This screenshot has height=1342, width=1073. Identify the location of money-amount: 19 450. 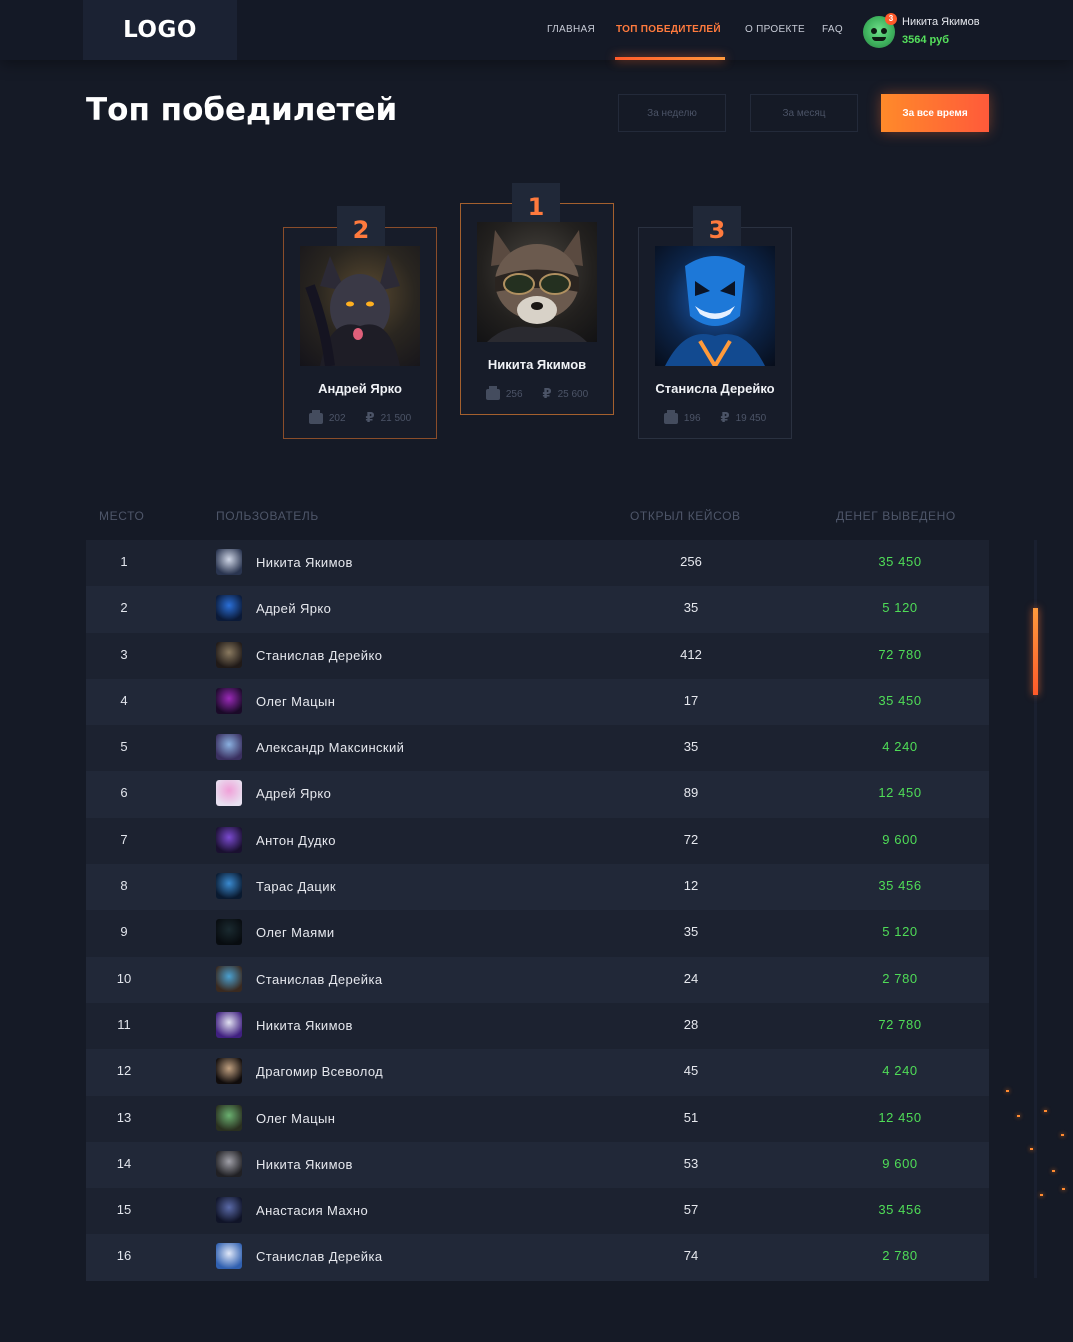
(751, 418).